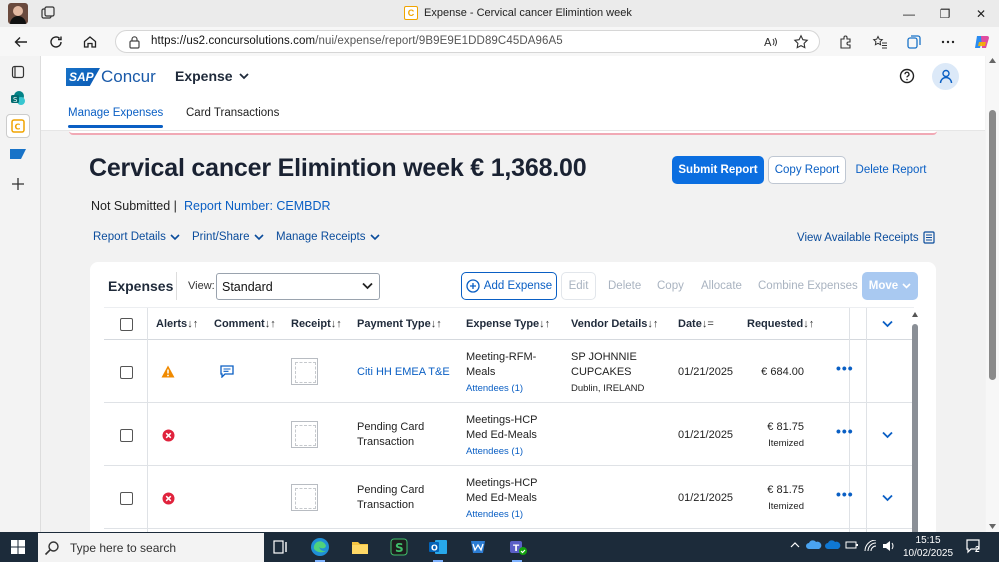 Image resolution: width=999 pixels, height=562 pixels. Describe the element at coordinates (227, 371) in the screenshot. I see `comment-icon` at that location.